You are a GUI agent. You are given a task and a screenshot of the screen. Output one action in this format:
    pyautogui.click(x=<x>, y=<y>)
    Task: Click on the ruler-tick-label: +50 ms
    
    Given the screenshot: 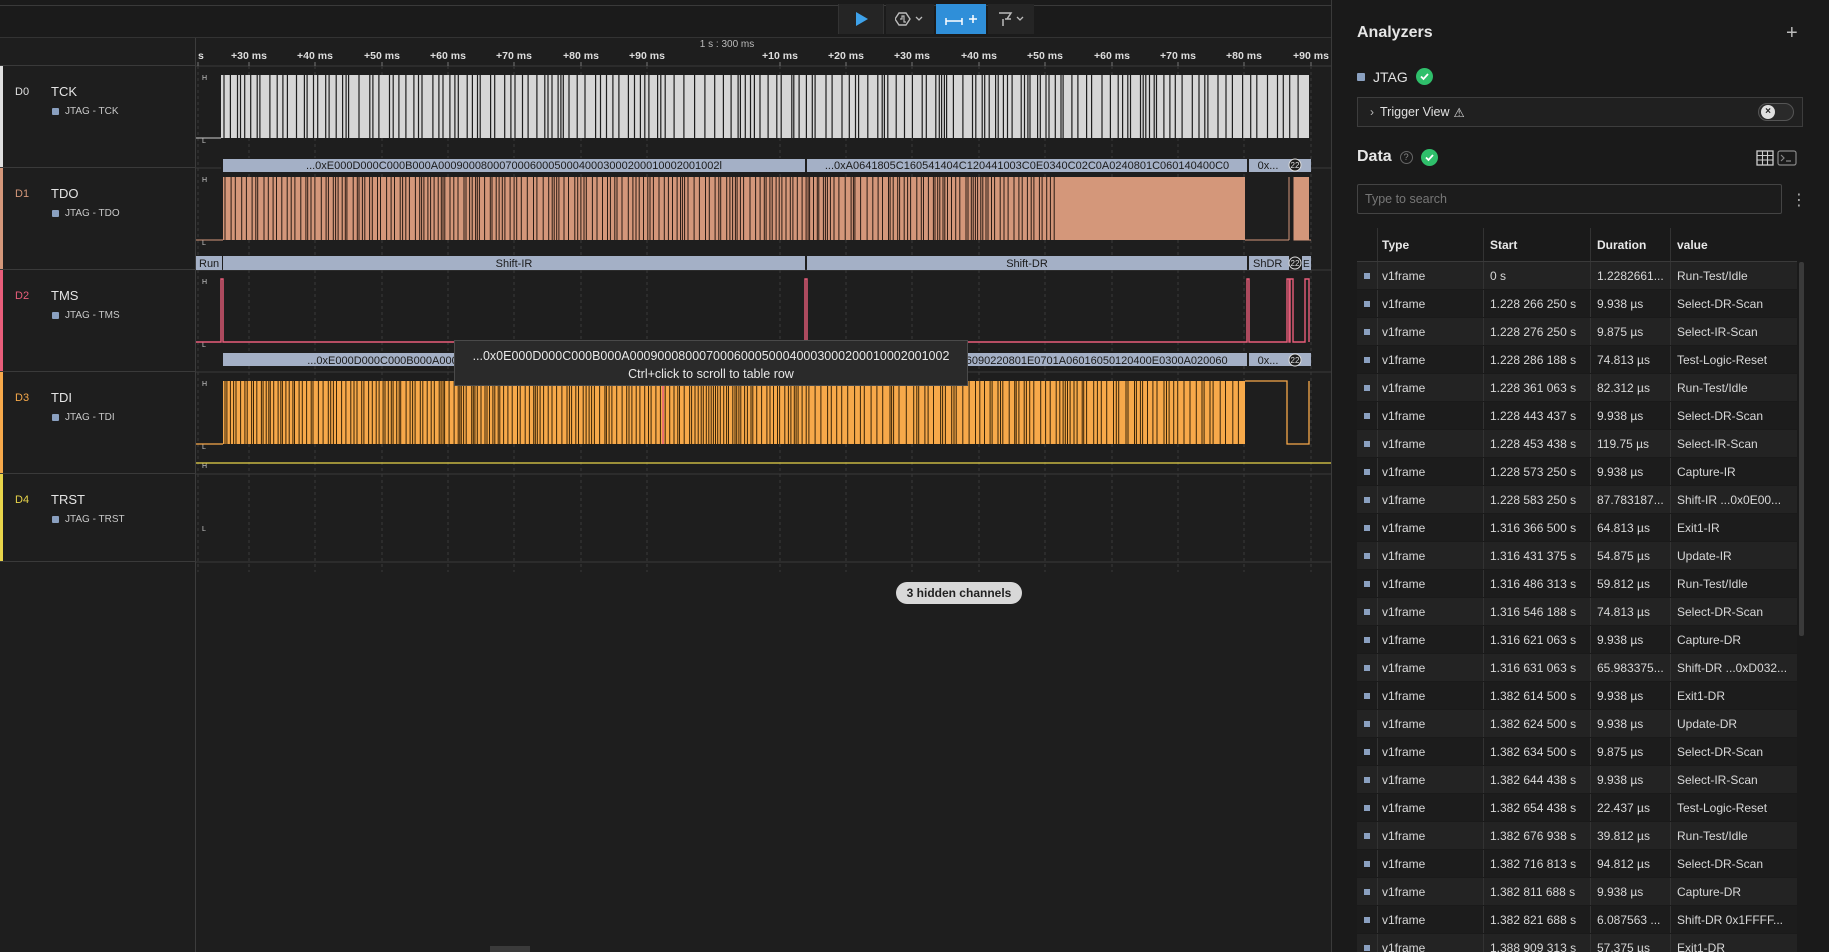 What is the action you would take?
    pyautogui.click(x=1045, y=56)
    